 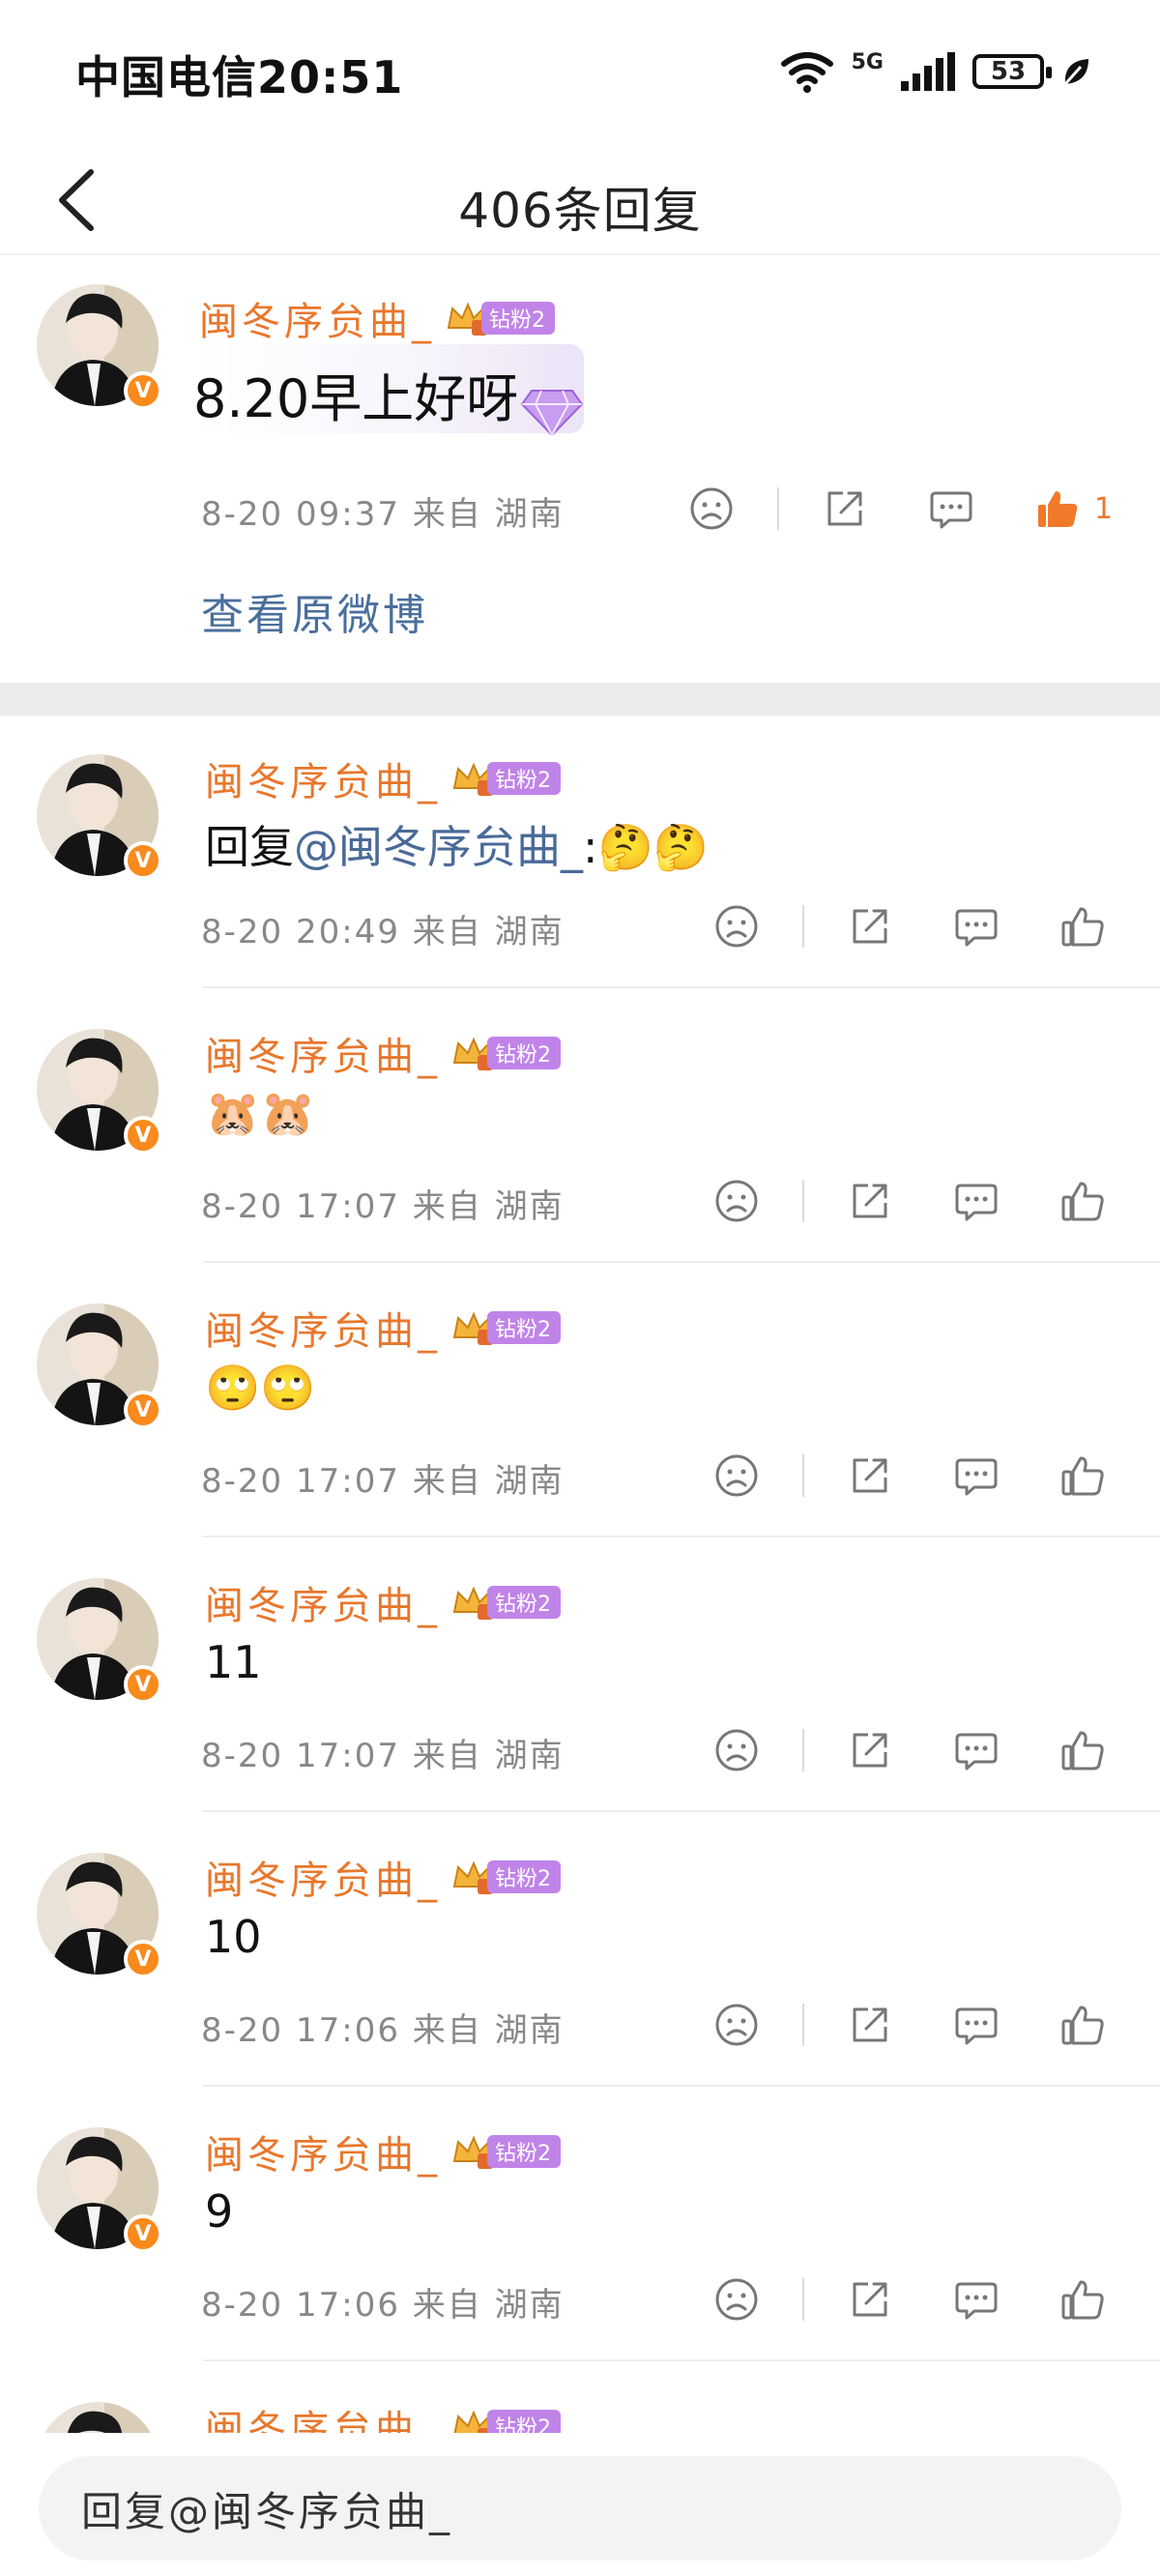 I want to click on reply-bar: 回复@闽冬序贠曲_, so click(x=580, y=2504).